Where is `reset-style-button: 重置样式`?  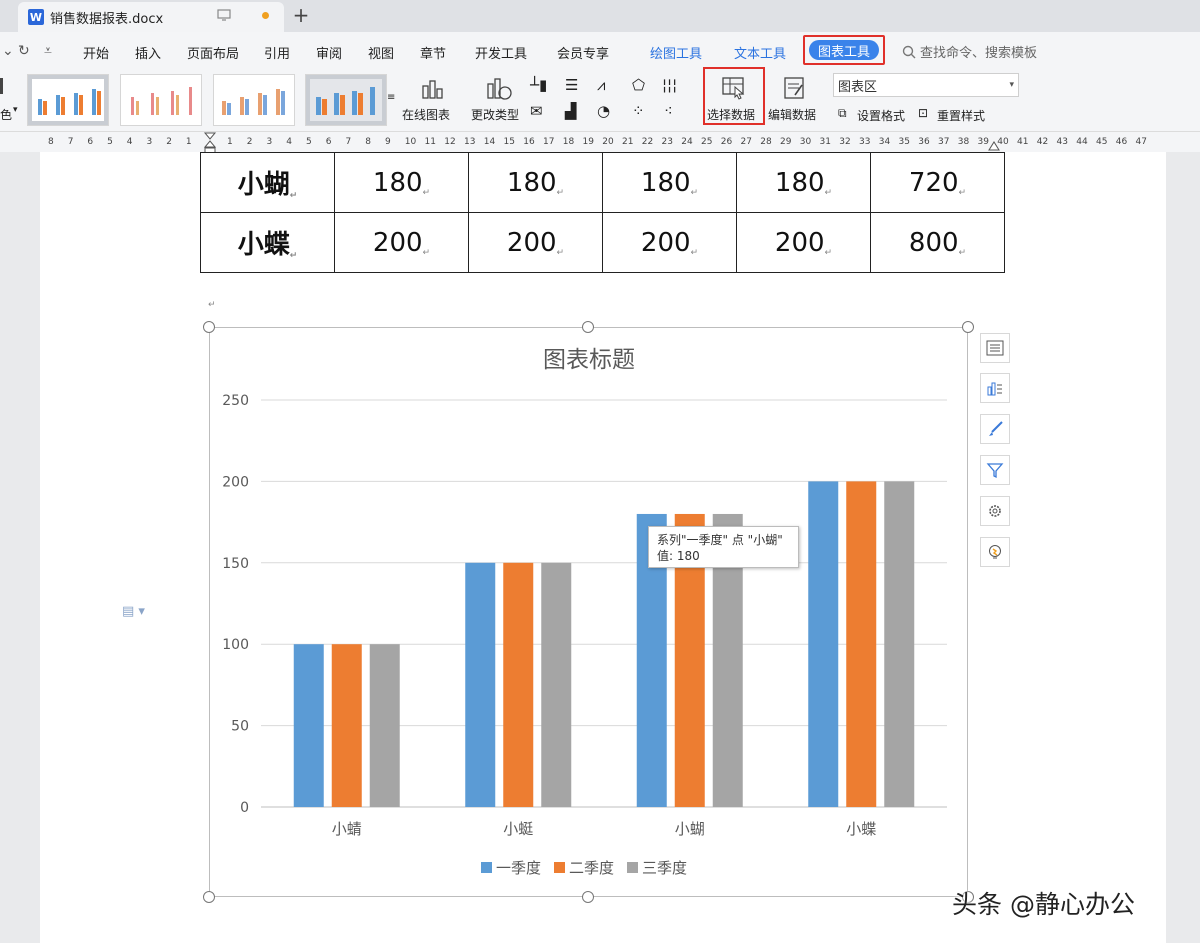 reset-style-button: 重置样式 is located at coordinates (961, 115).